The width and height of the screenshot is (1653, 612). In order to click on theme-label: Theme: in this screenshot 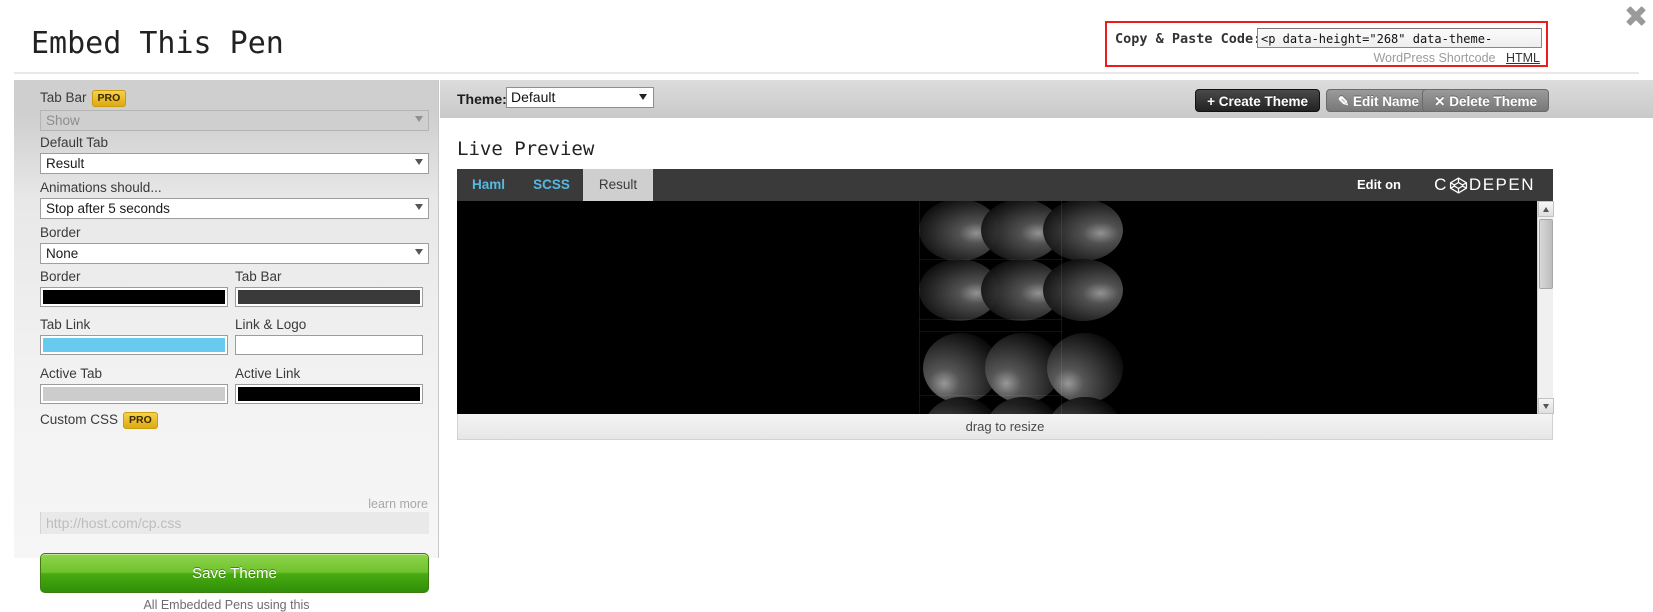, I will do `click(482, 99)`.